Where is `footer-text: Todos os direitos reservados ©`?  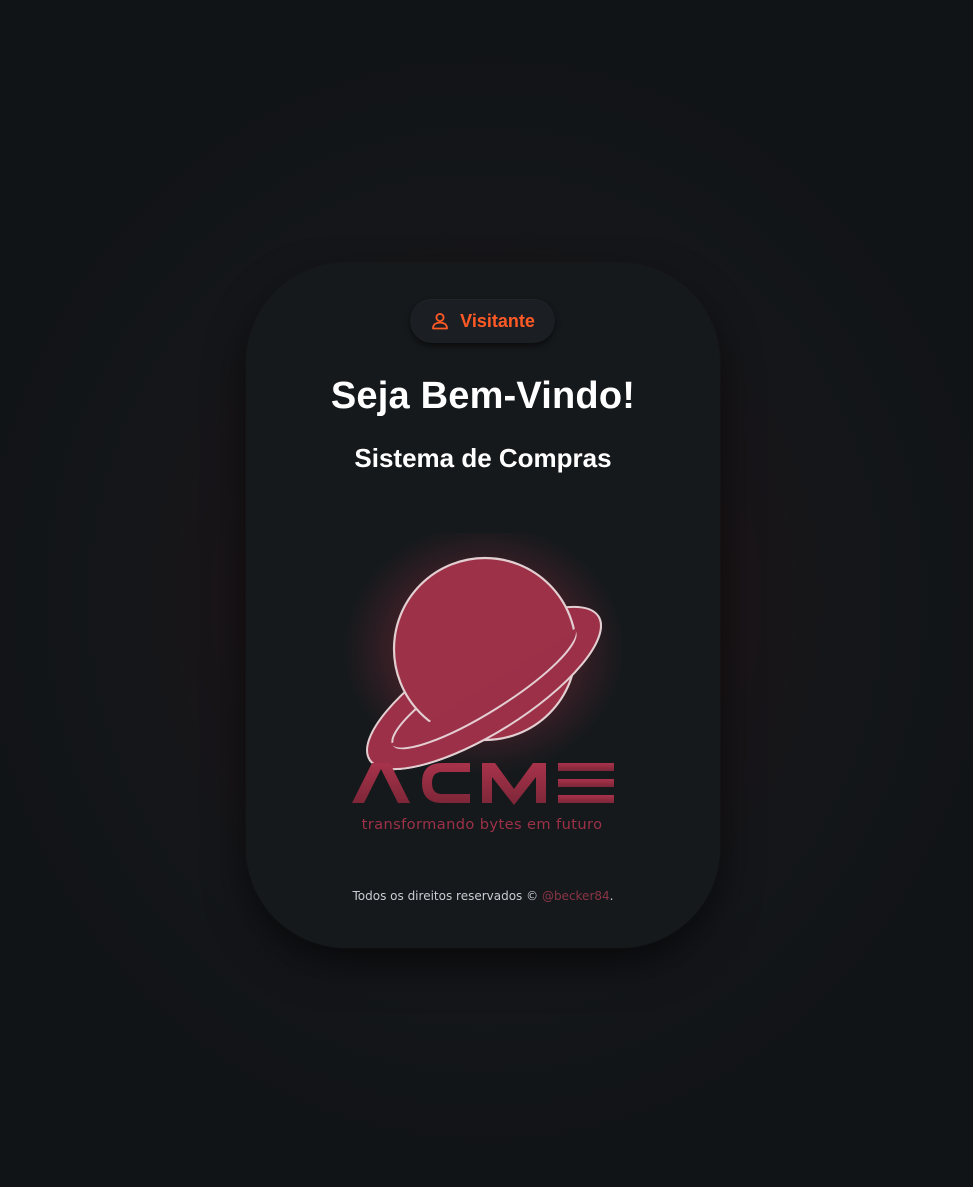
footer-text: Todos os direitos reservados © is located at coordinates (447, 896).